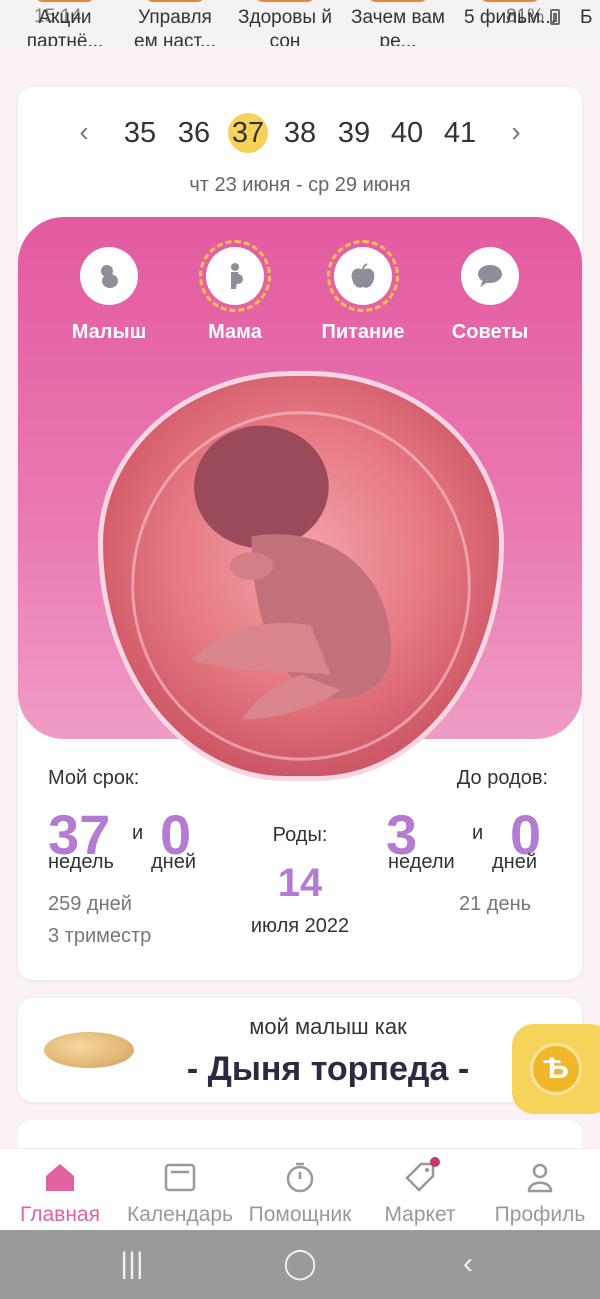 The height and width of the screenshot is (1299, 600). I want to click on tag-icon, so click(420, 1177).